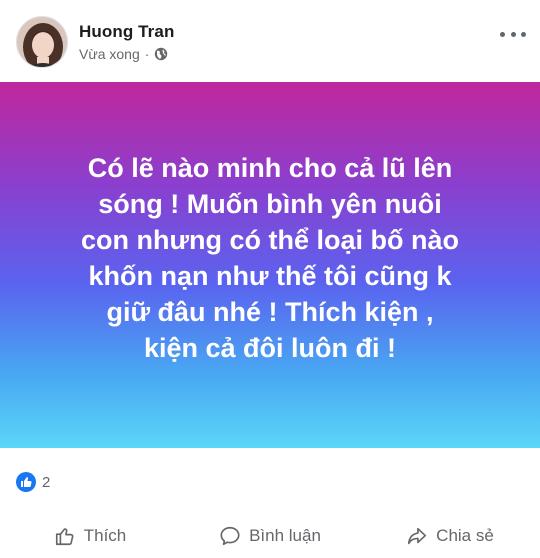 The height and width of the screenshot is (558, 540). I want to click on like-reaction-icon, so click(26, 482).